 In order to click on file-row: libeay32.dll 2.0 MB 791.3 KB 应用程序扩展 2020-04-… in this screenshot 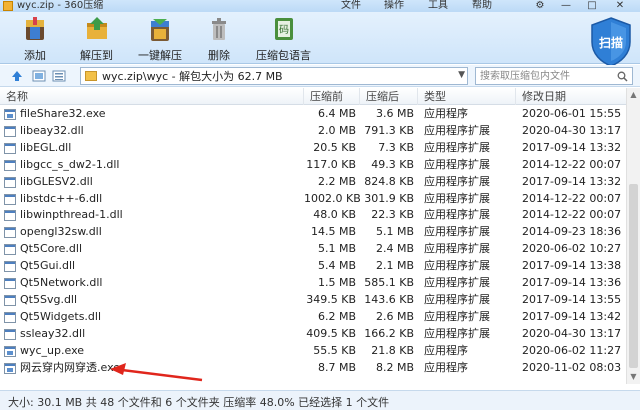, I will do `click(313, 131)`.